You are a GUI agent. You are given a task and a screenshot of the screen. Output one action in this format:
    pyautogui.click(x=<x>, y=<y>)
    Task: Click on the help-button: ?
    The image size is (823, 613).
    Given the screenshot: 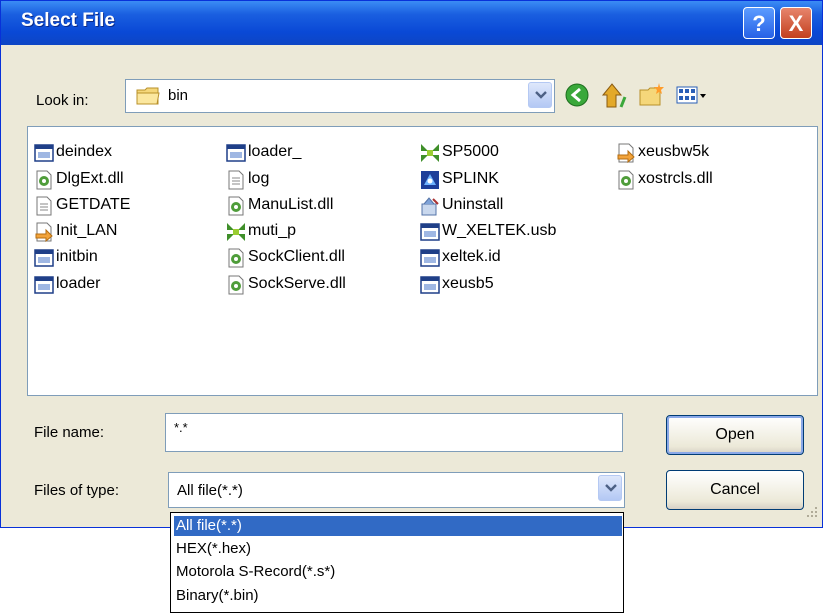 What is the action you would take?
    pyautogui.click(x=759, y=23)
    